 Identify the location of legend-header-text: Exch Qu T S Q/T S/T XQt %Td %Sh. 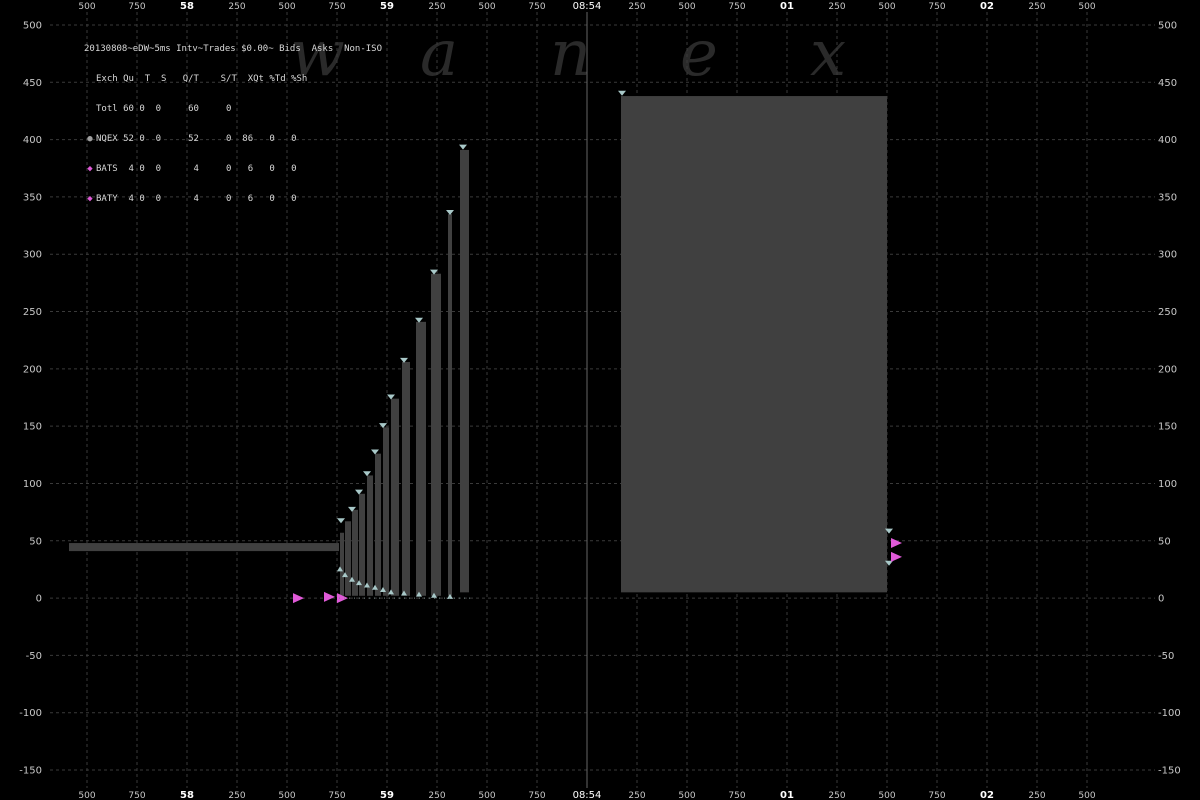
(202, 79).